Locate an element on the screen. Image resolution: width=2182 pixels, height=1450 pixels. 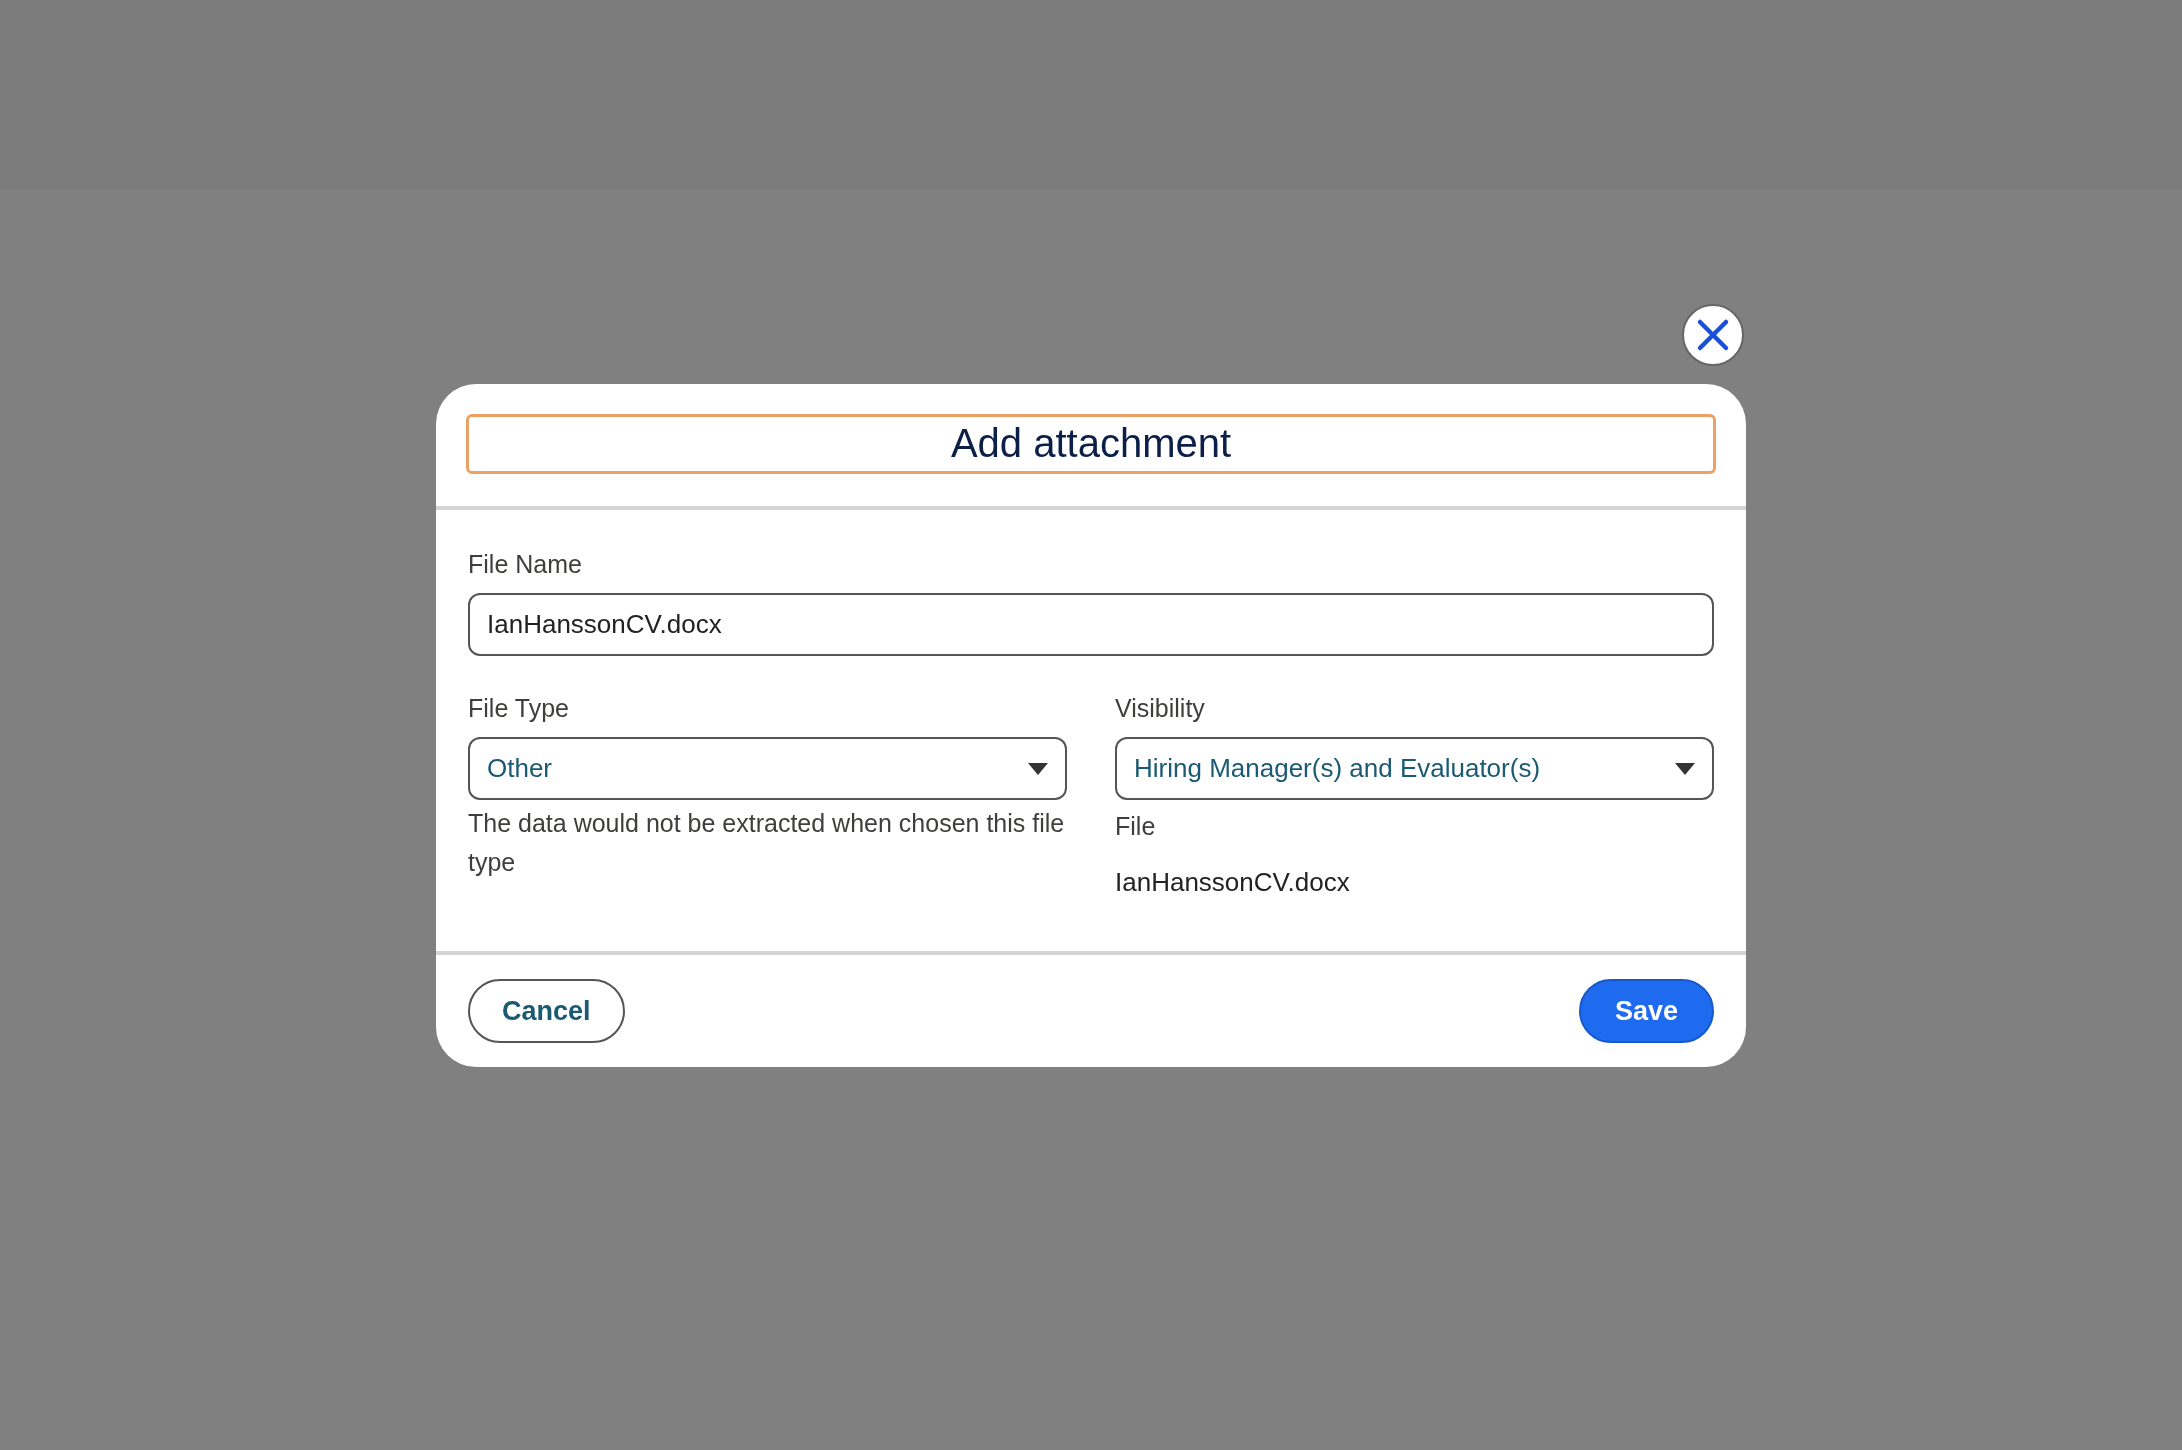
save-button: Save is located at coordinates (1646, 1011).